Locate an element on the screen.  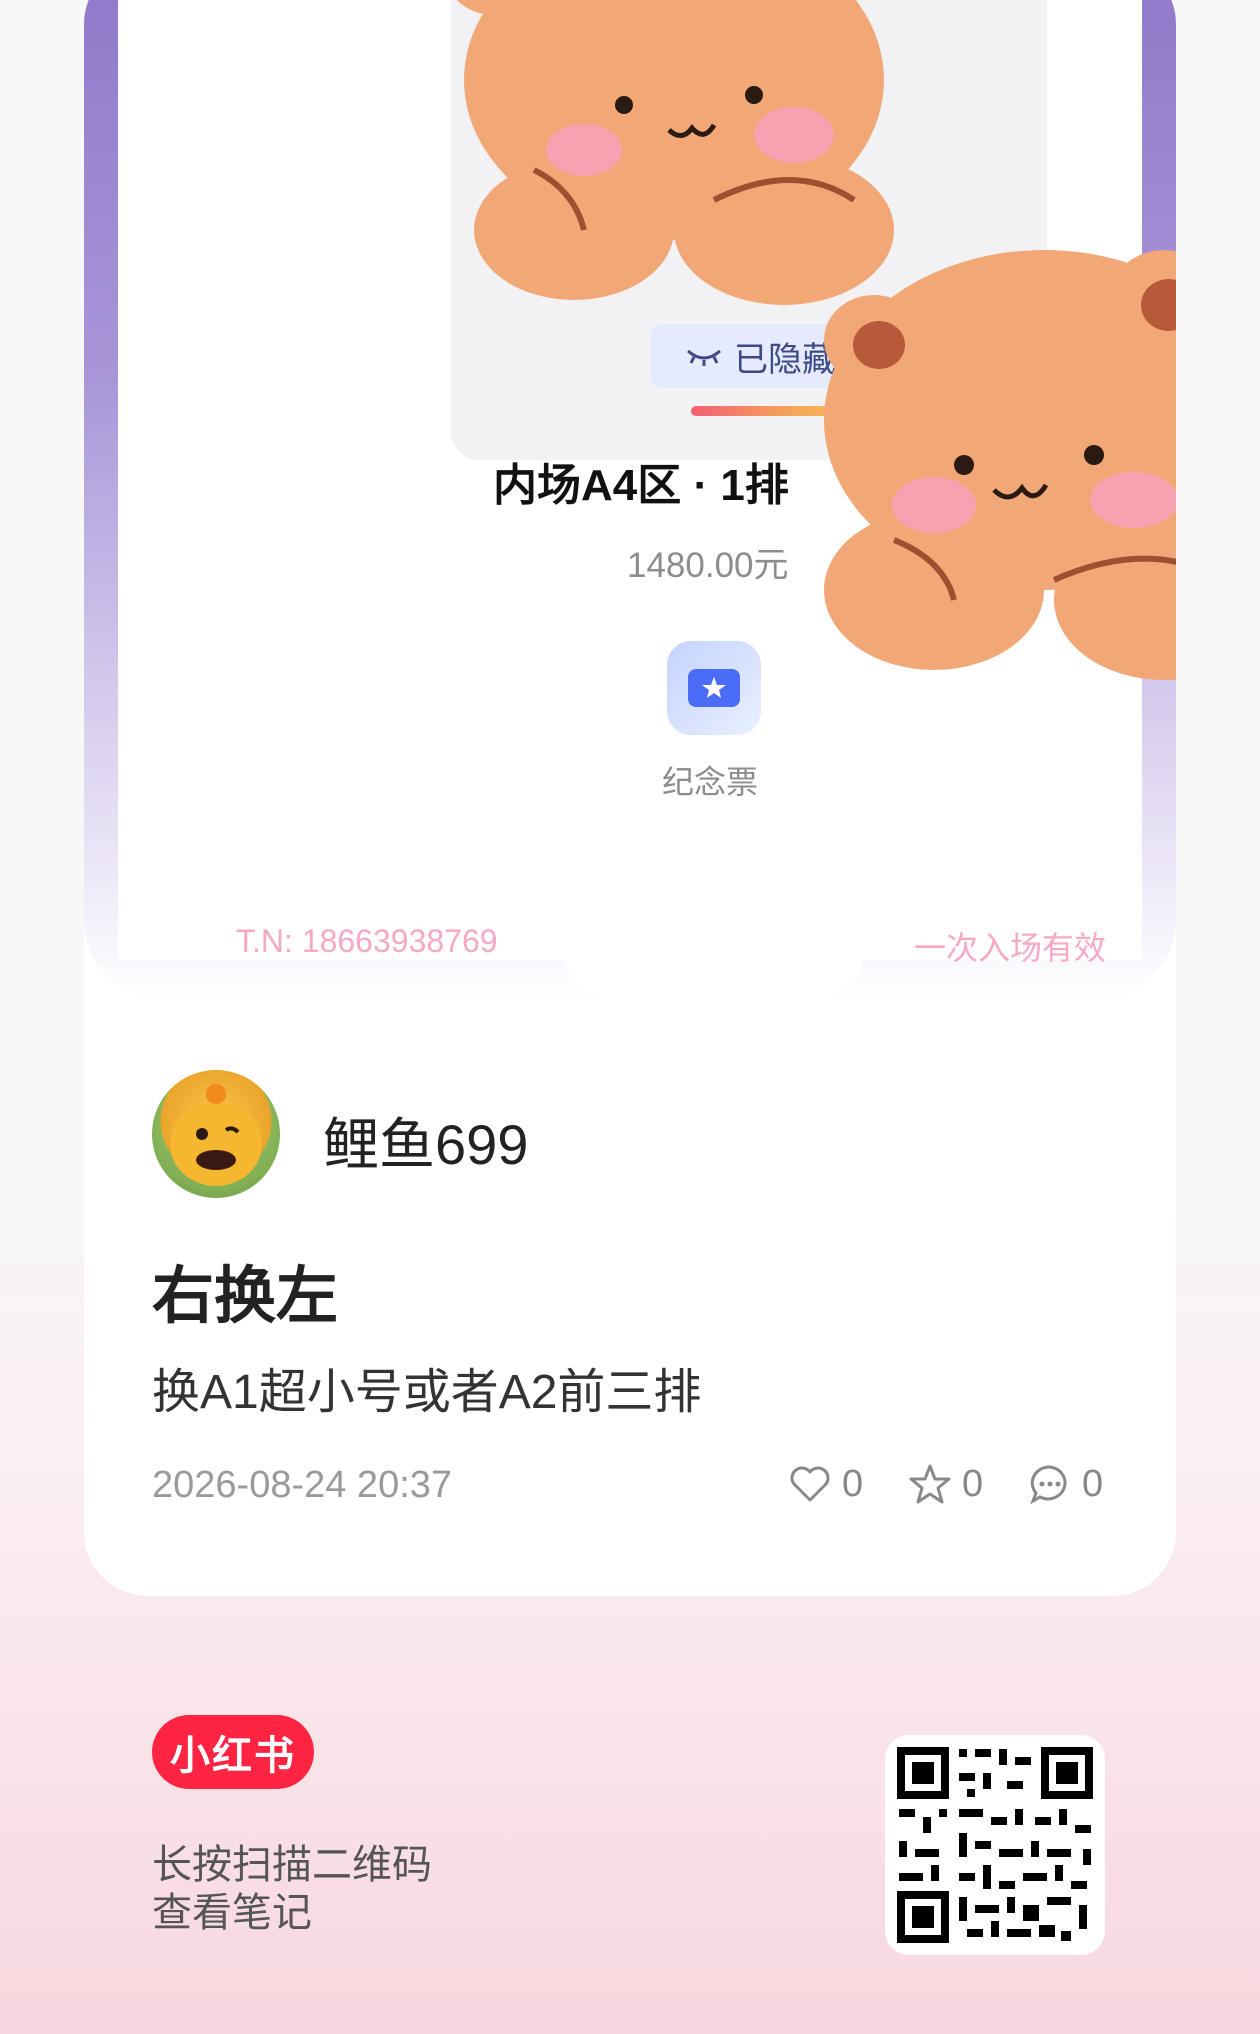
ticket-price: 1480.00元 is located at coordinates (708, 565).